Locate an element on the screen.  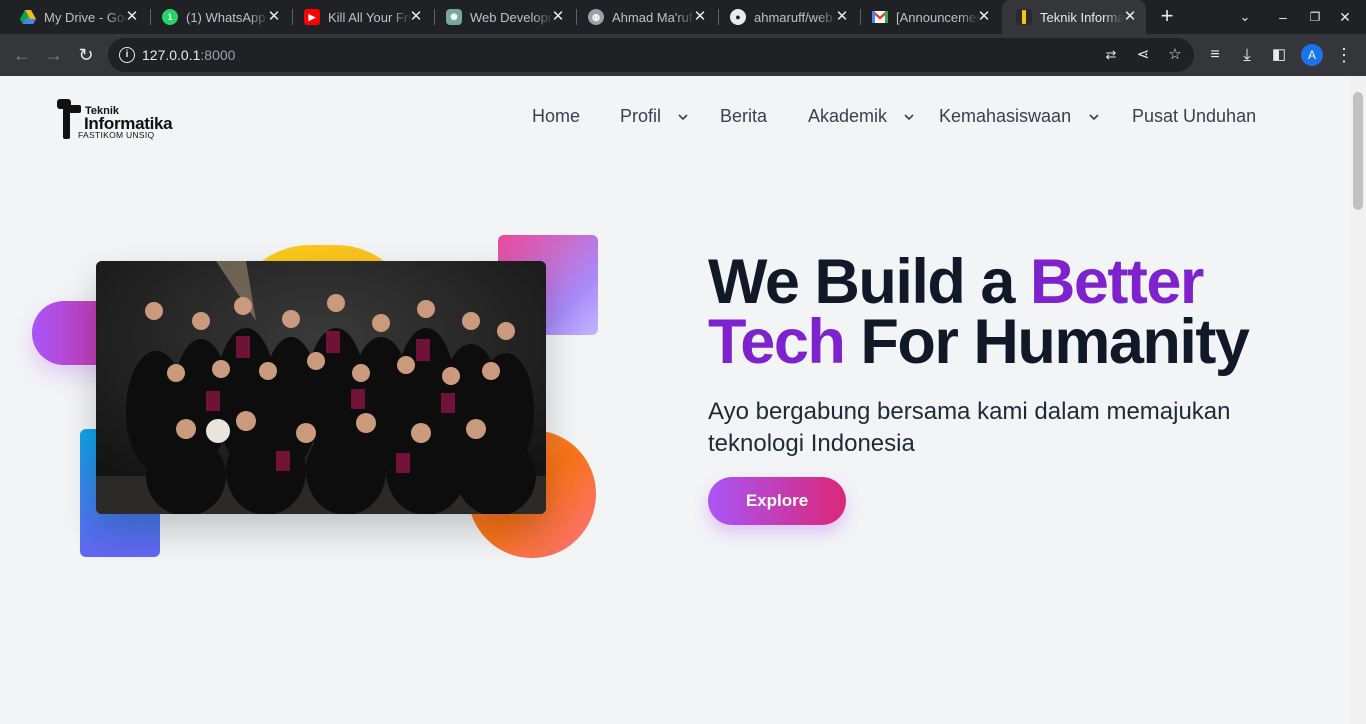
nav-profil: Profil is located at coordinates (654, 116).